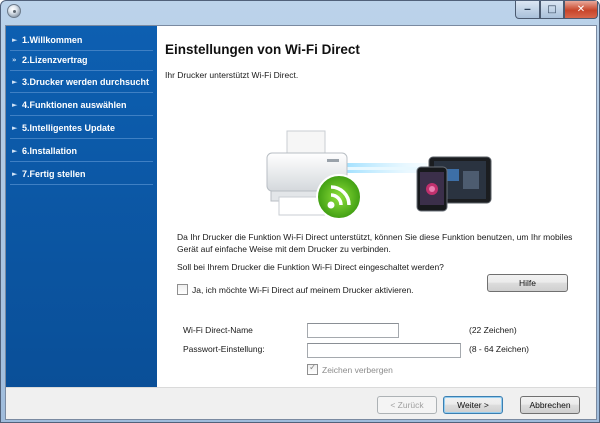  Describe the element at coordinates (581, 10) in the screenshot. I see `close-button: ✕` at that location.